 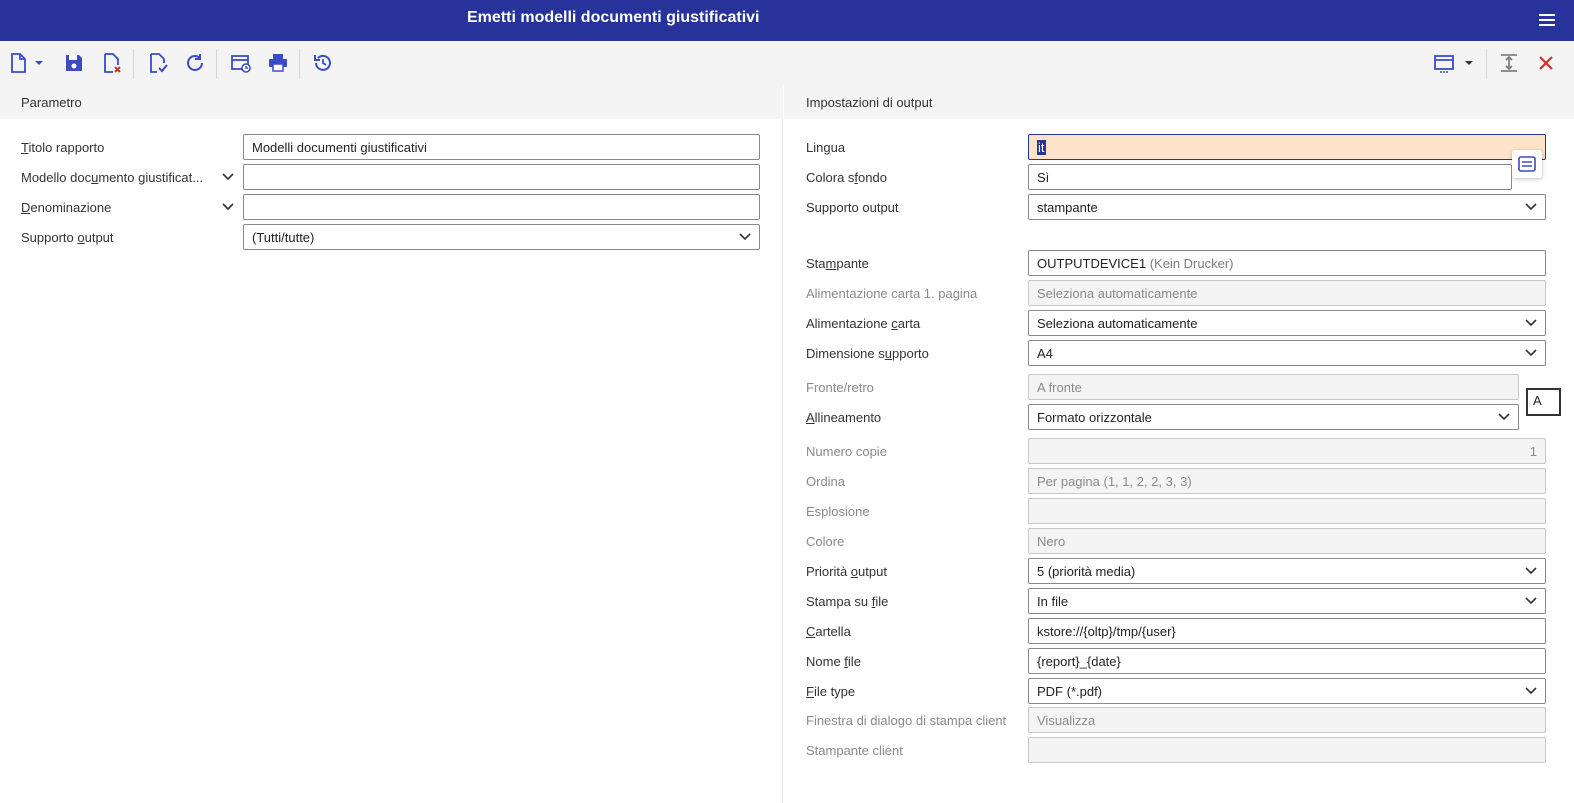 I want to click on client-printer-label: Stampante client, so click(x=854, y=750).